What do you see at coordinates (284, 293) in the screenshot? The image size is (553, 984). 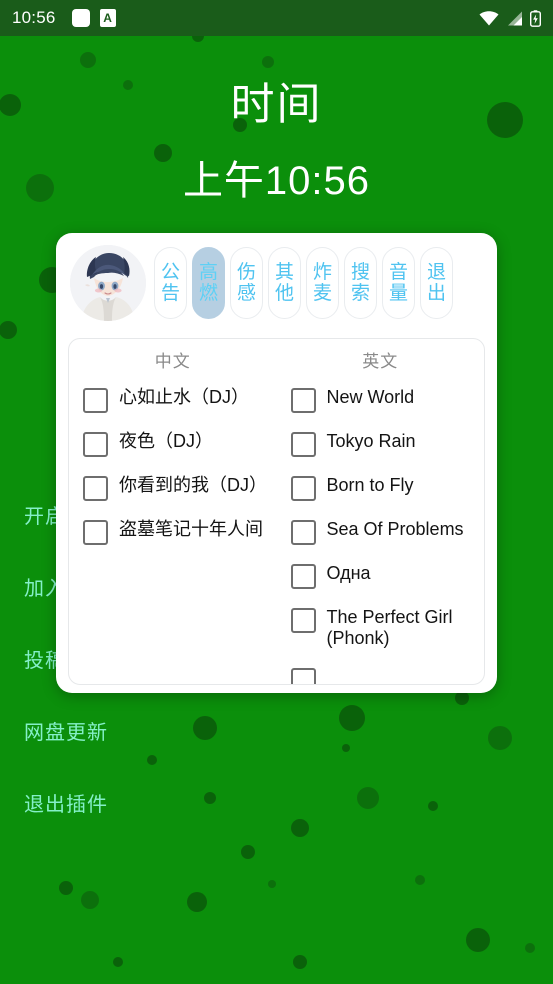 I see `tab-qita-char2: 他` at bounding box center [284, 293].